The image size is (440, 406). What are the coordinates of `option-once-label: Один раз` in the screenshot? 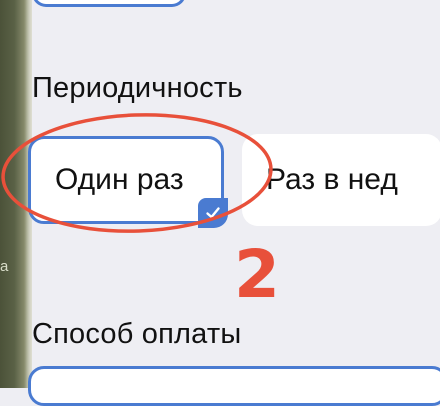 It's located at (119, 179).